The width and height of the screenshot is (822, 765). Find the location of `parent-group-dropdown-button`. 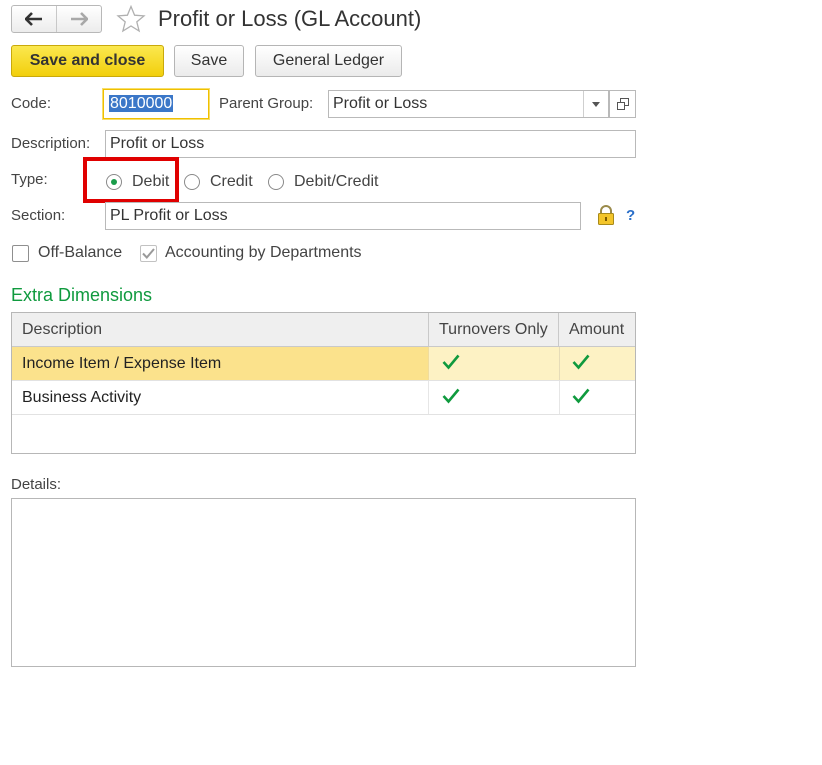

parent-group-dropdown-button is located at coordinates (596, 104).